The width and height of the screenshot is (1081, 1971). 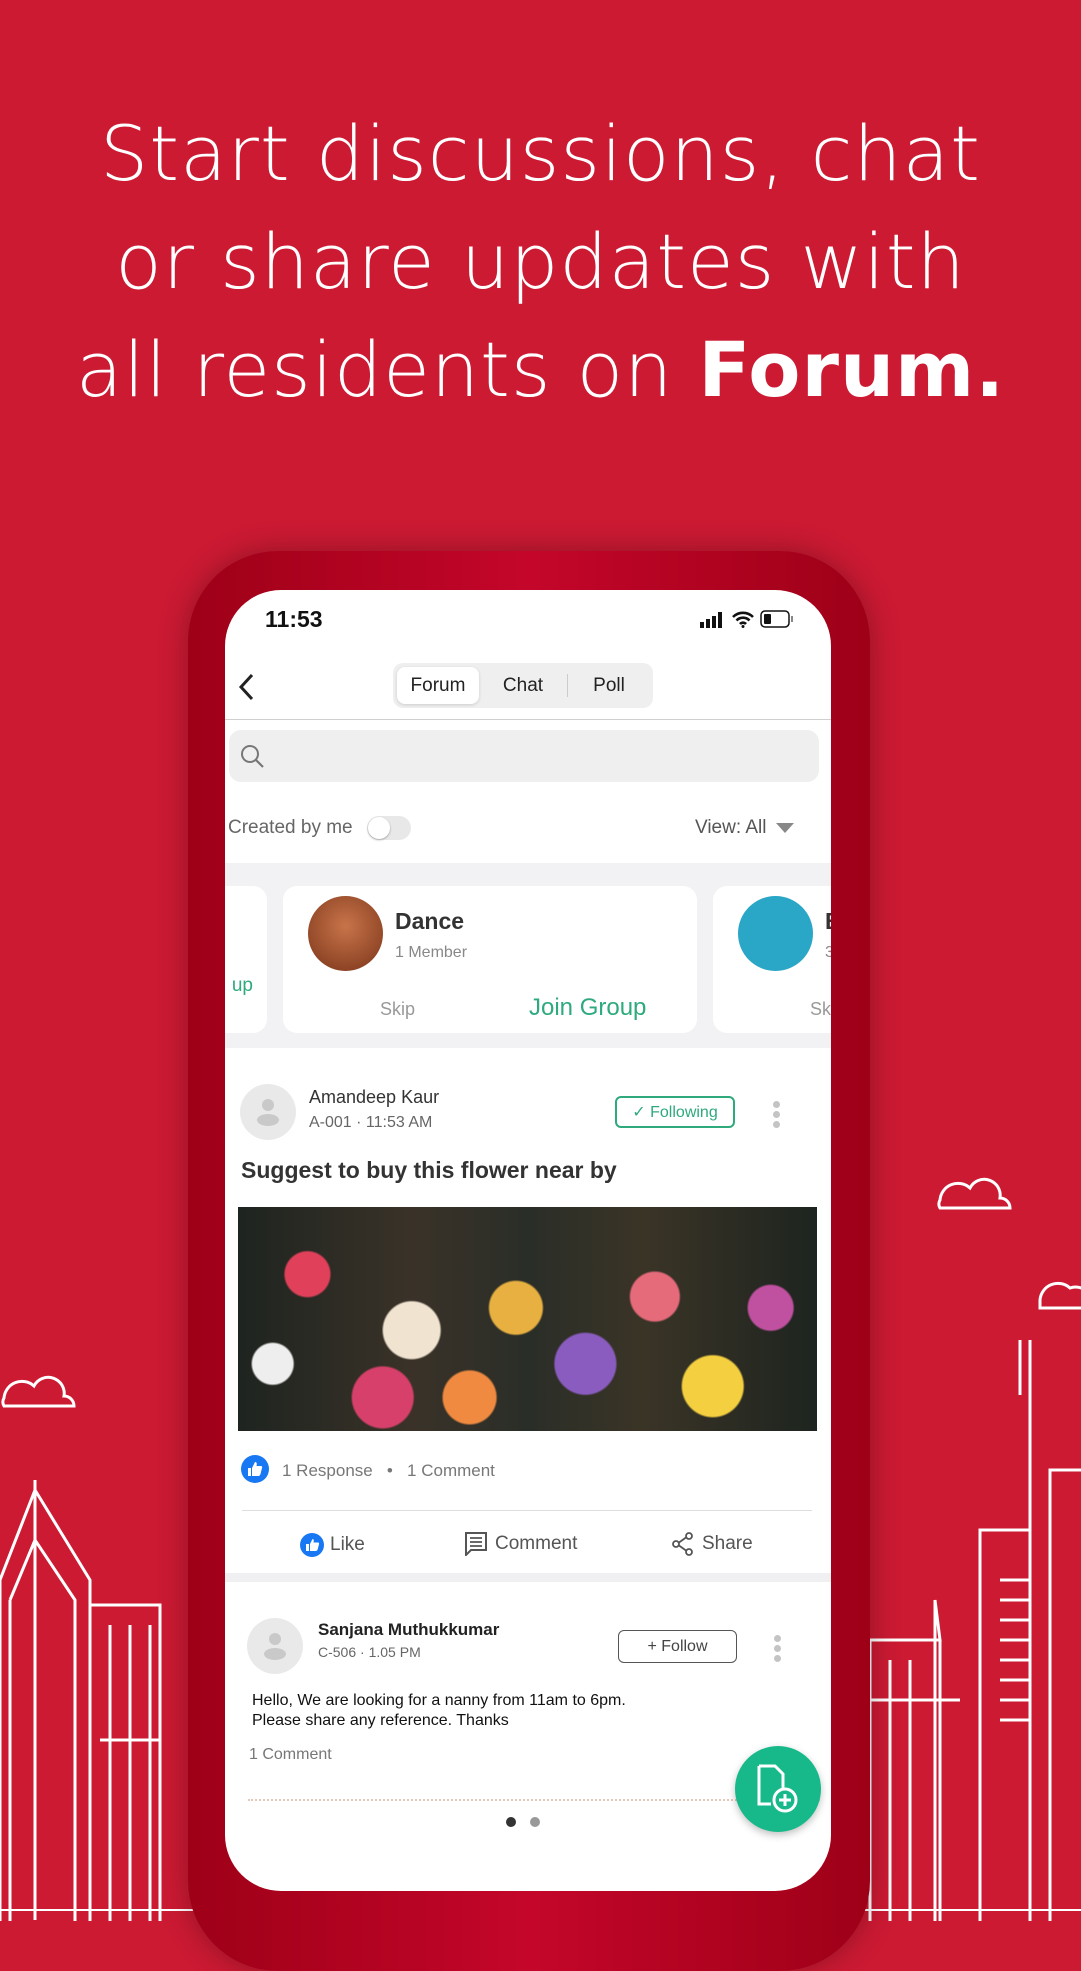 I want to click on author-name: Sanjana Muthukkumar, so click(x=408, y=1630).